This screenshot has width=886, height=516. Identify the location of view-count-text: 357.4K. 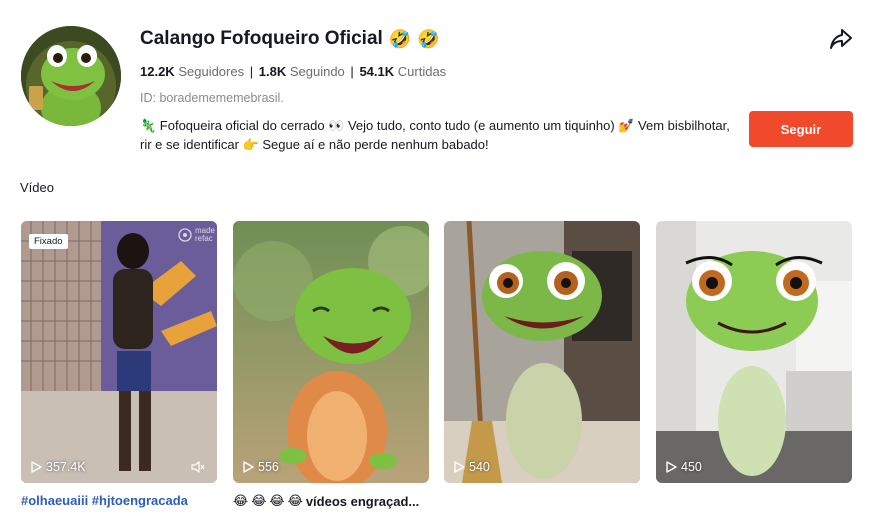
(66, 467).